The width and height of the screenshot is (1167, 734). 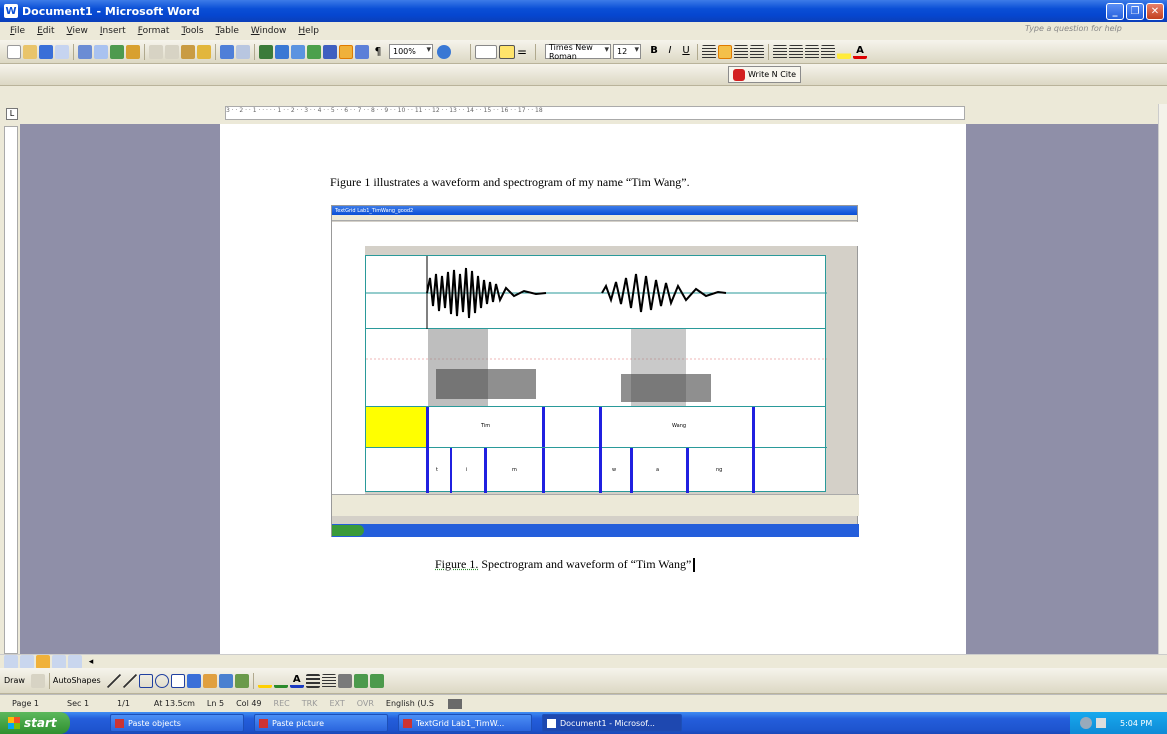 I want to click on diagram-icon, so click(x=209, y=680).